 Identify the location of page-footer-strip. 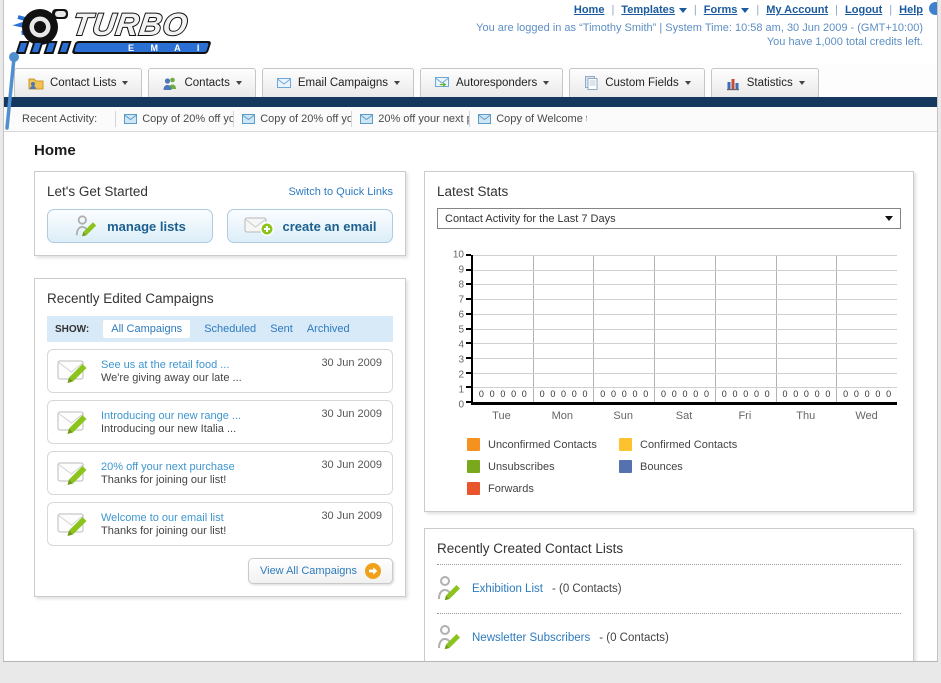
(470, 672).